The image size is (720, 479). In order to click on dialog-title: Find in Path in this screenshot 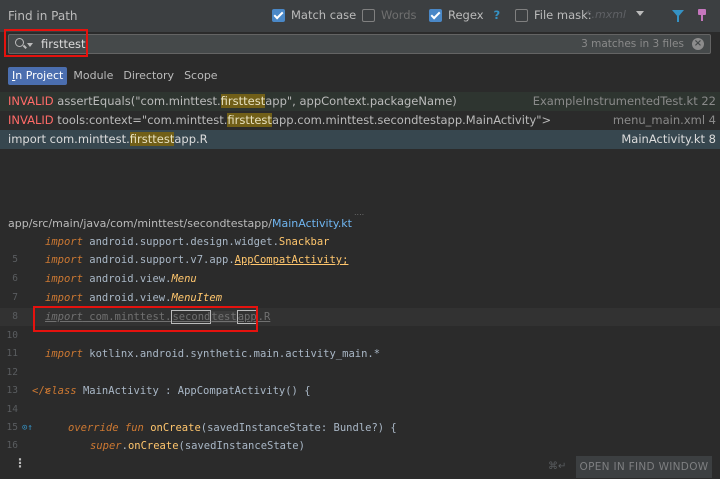, I will do `click(43, 16)`.